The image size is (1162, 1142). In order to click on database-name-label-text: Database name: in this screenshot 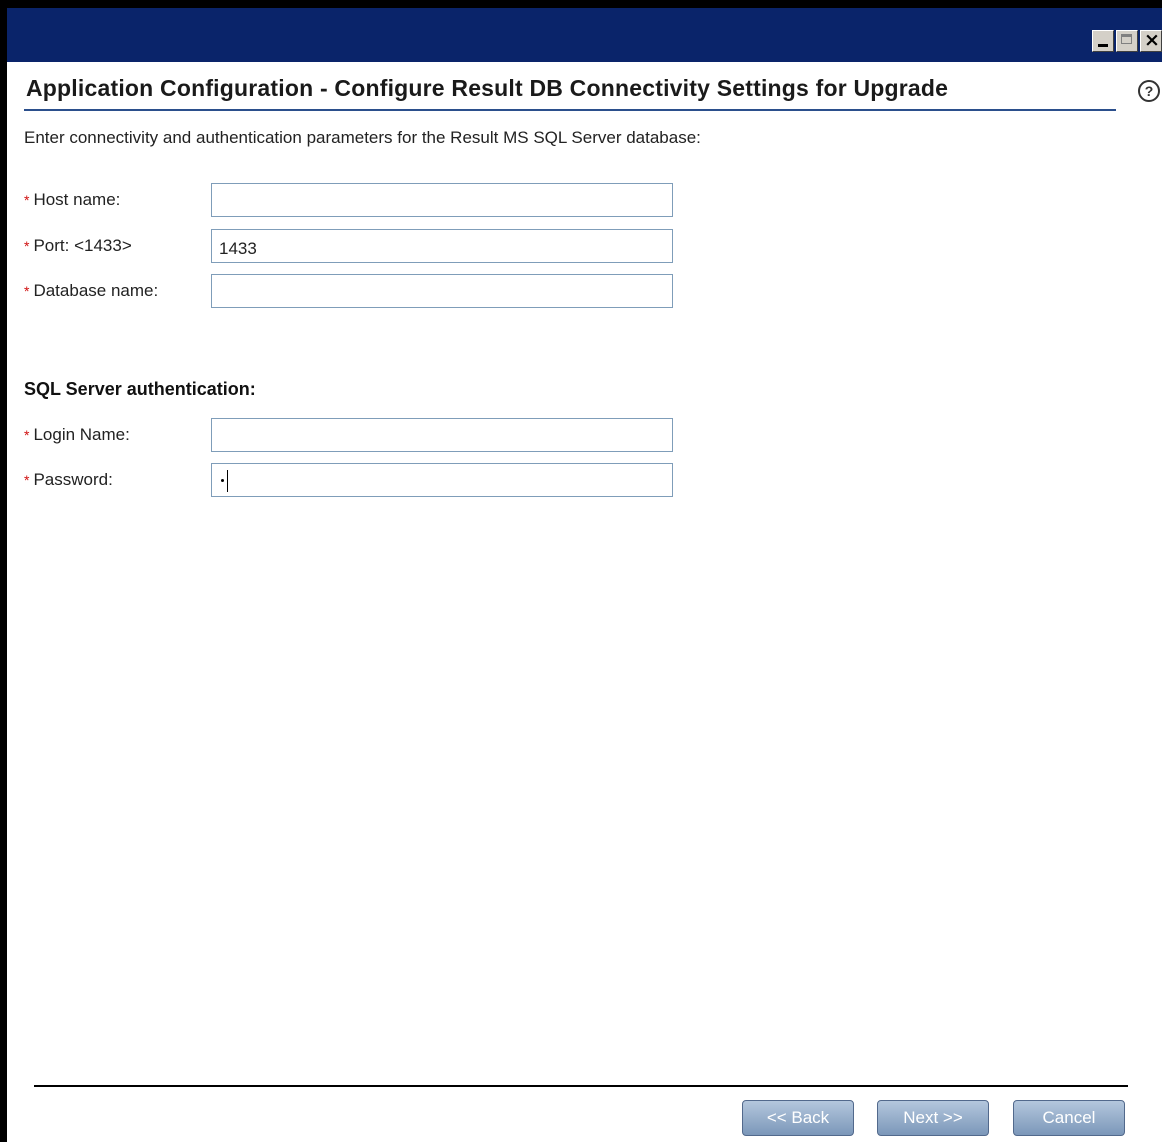, I will do `click(96, 290)`.